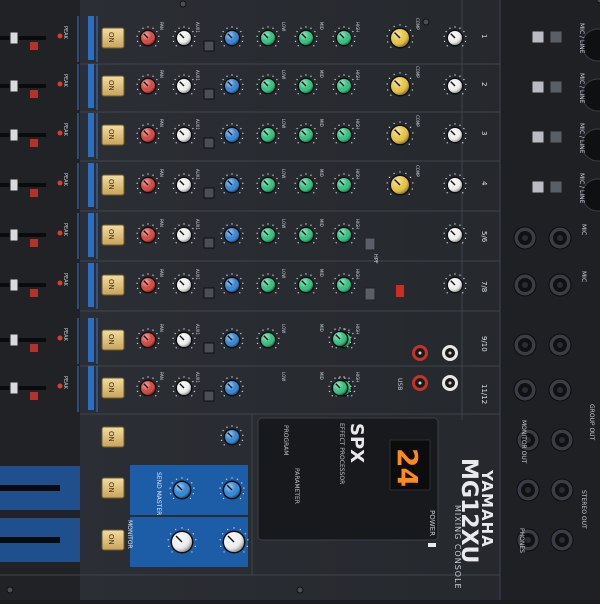  Describe the element at coordinates (375, 259) in the screenshot. I see `hpf-label: HPF` at that location.